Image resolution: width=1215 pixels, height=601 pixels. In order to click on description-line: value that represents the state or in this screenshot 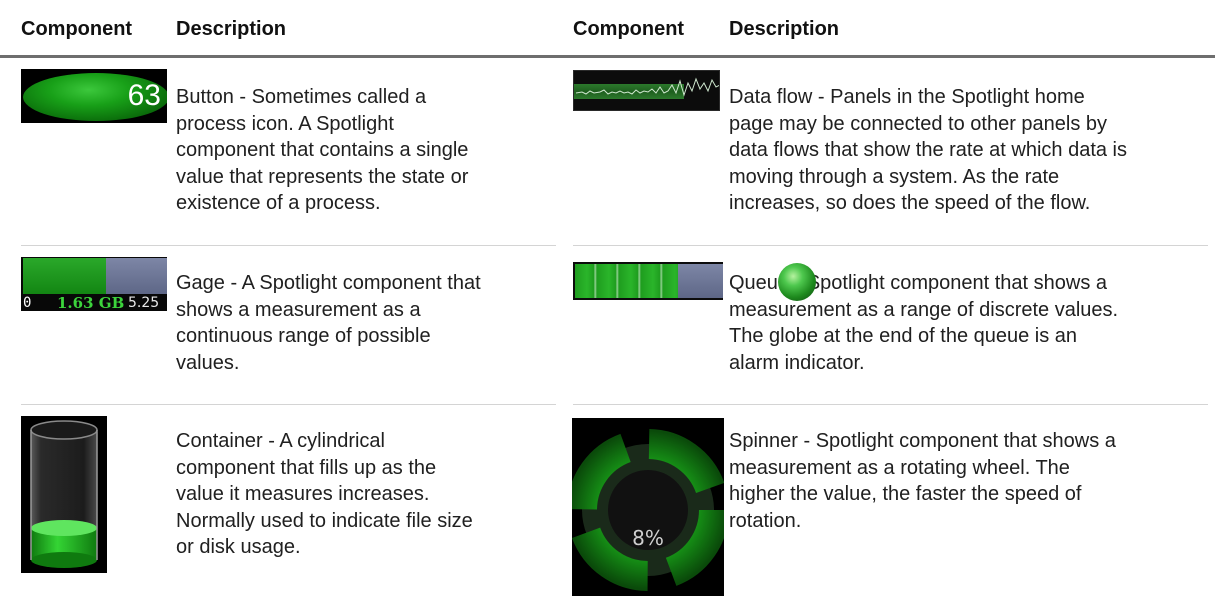, I will do `click(322, 176)`.